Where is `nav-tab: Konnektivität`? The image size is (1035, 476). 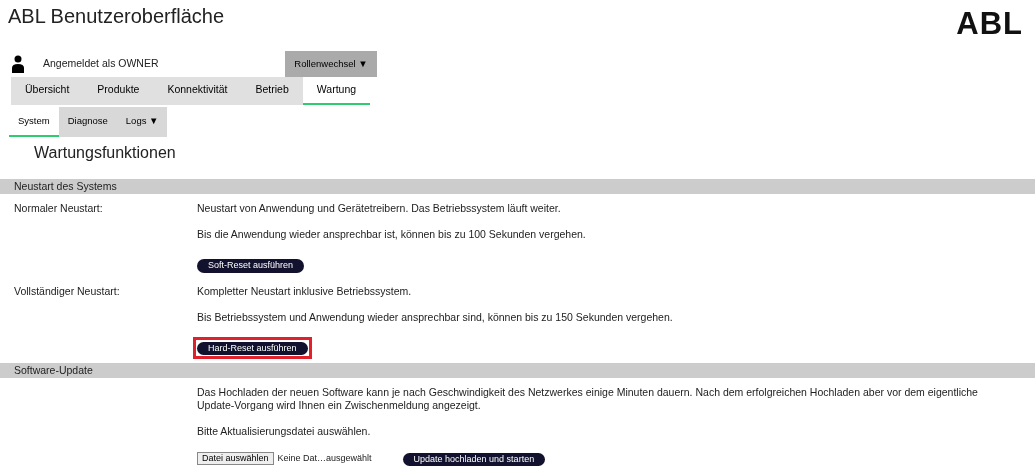 nav-tab: Konnektivität is located at coordinates (197, 90).